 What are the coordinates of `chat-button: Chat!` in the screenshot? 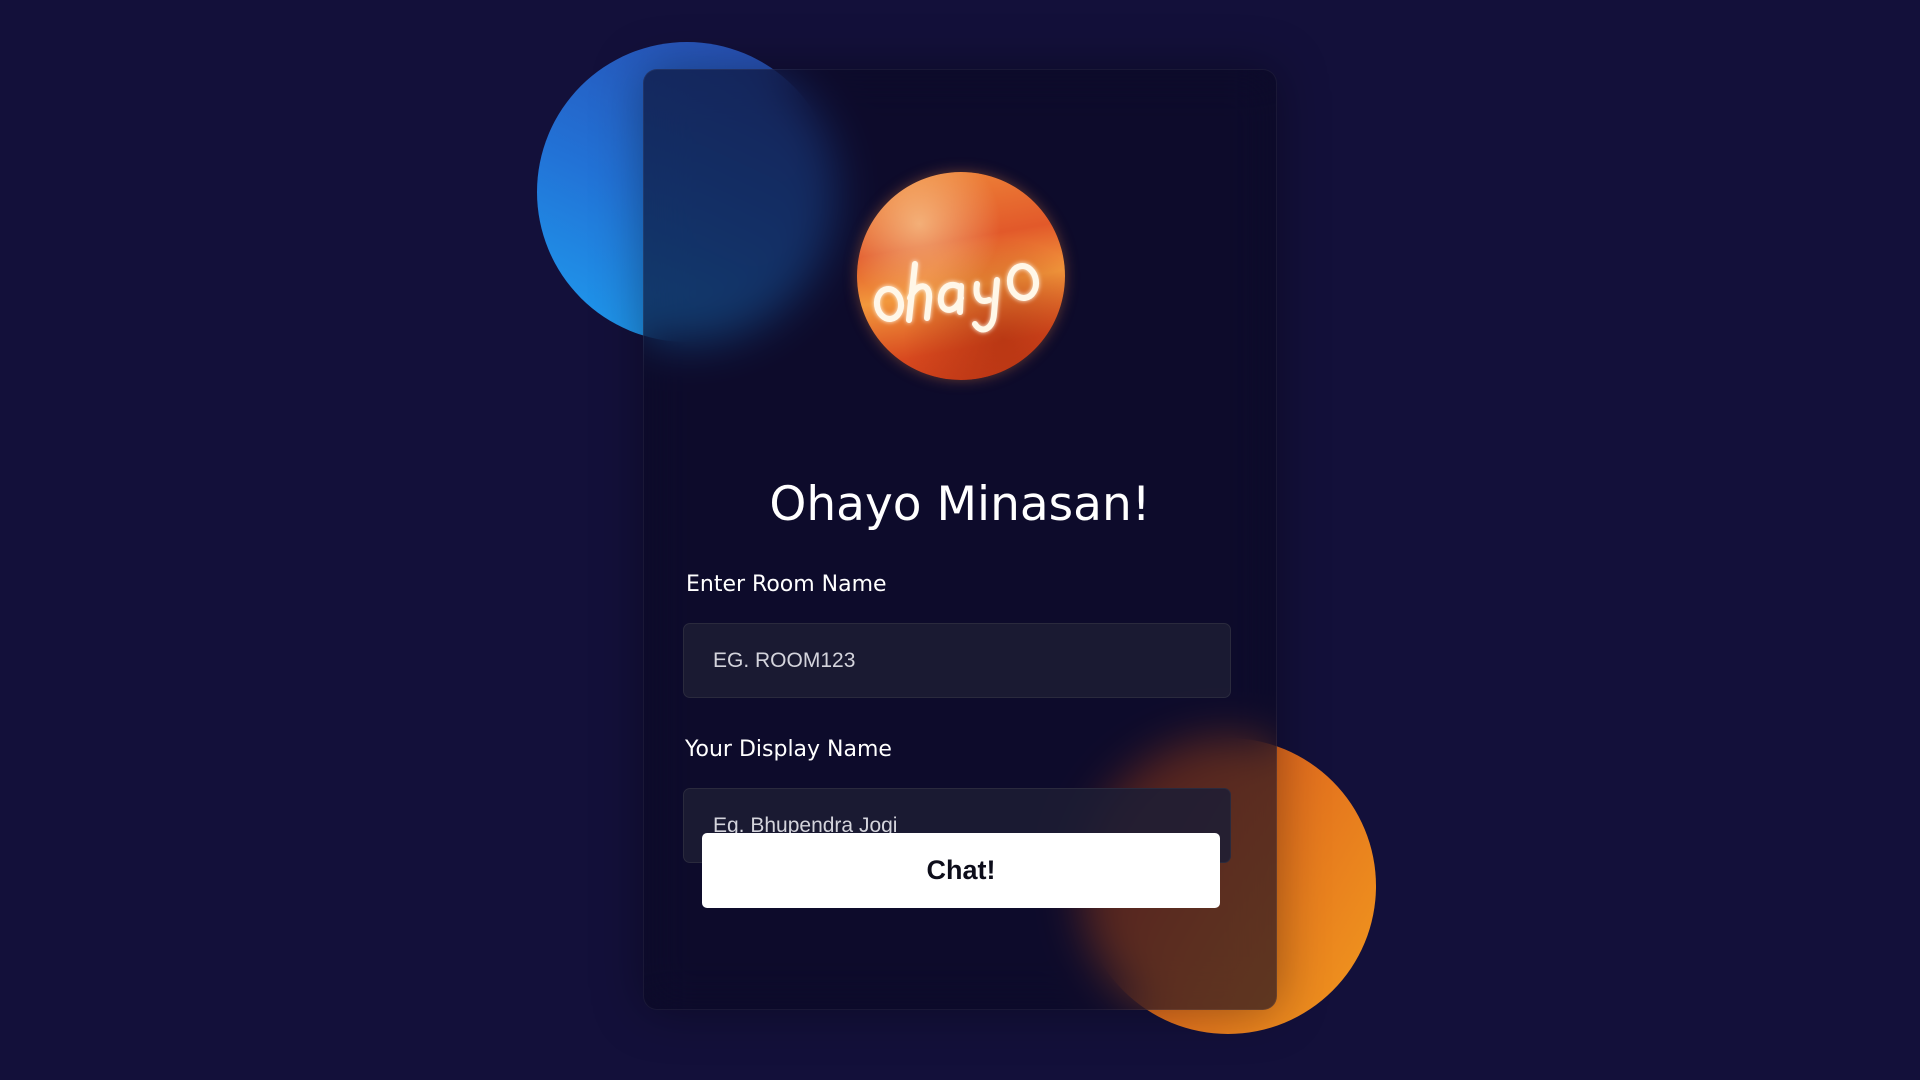 It's located at (961, 870).